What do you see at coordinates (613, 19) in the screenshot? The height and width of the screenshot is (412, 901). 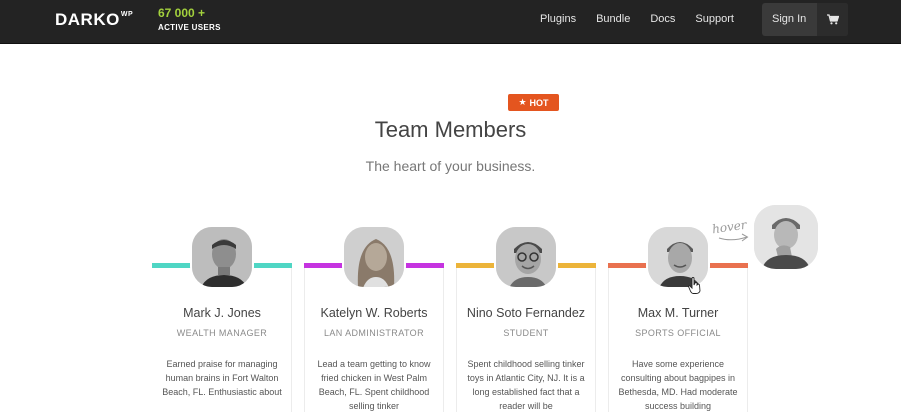 I see `nav-bundle: Bundle` at bounding box center [613, 19].